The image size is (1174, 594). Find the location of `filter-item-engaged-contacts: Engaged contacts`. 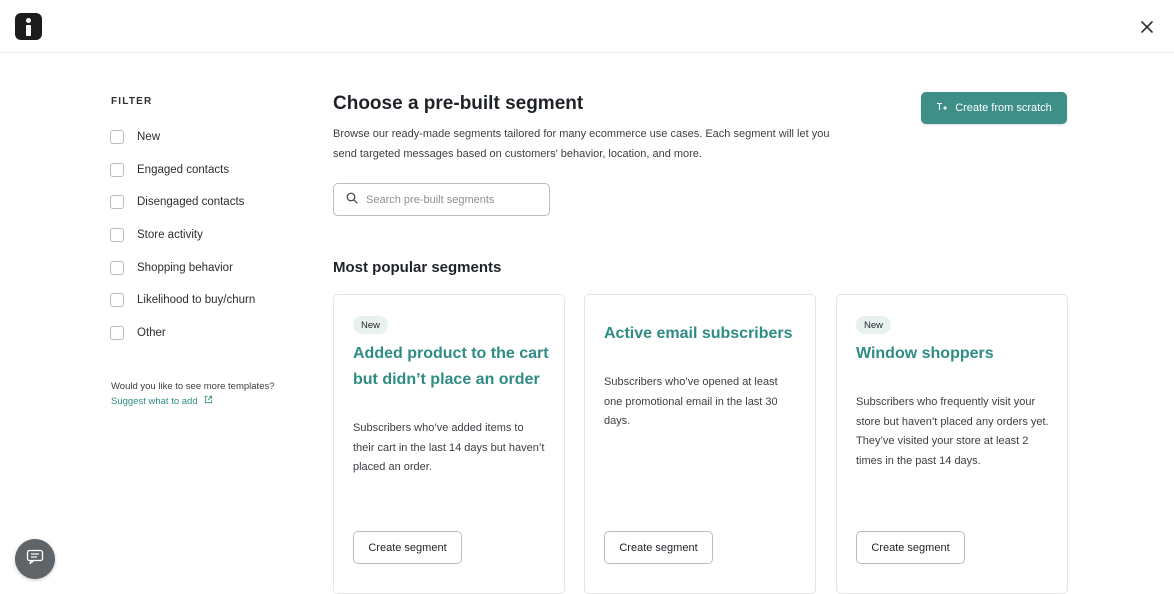

filter-item-engaged-contacts: Engaged contacts is located at coordinates (182, 170).